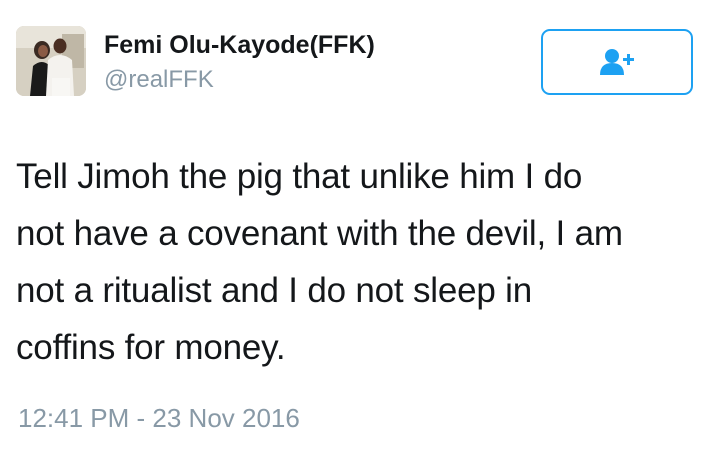 The image size is (720, 458). Describe the element at coordinates (239, 62) in the screenshot. I see `user-names: Femi Olu-Kayode(FFK) @realFFK` at that location.